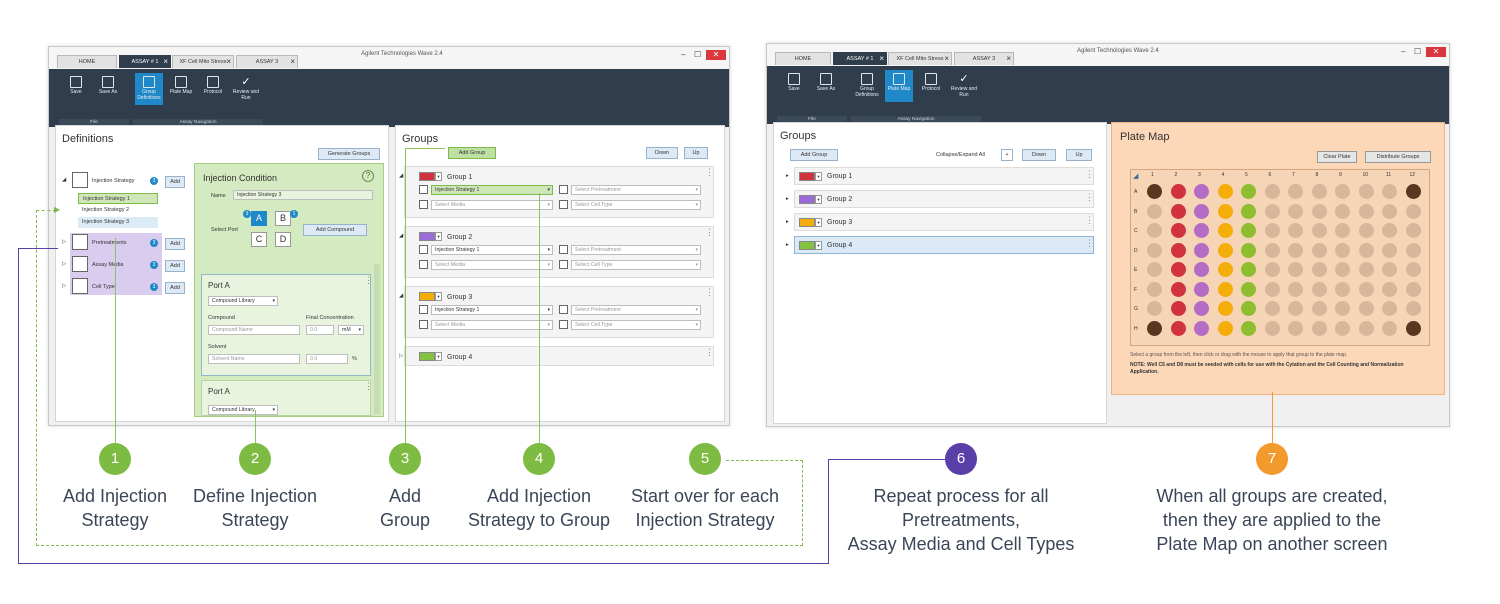 This screenshot has width=1500, height=604. I want to click on compound-library-select: Compound Library ▾, so click(243, 301).